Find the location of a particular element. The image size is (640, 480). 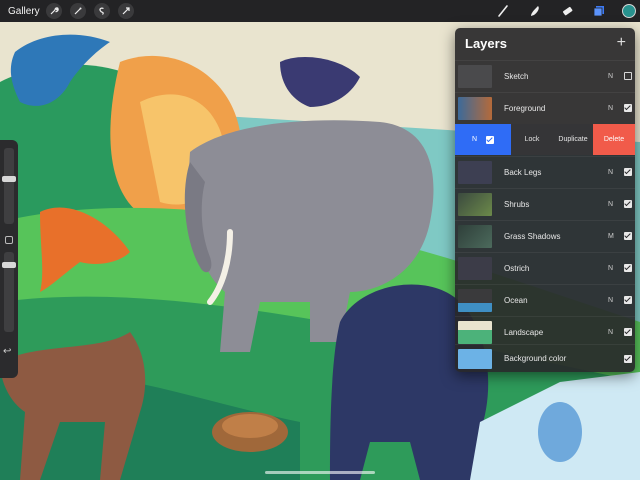

layer-name: Ostrich is located at coordinates (517, 268).